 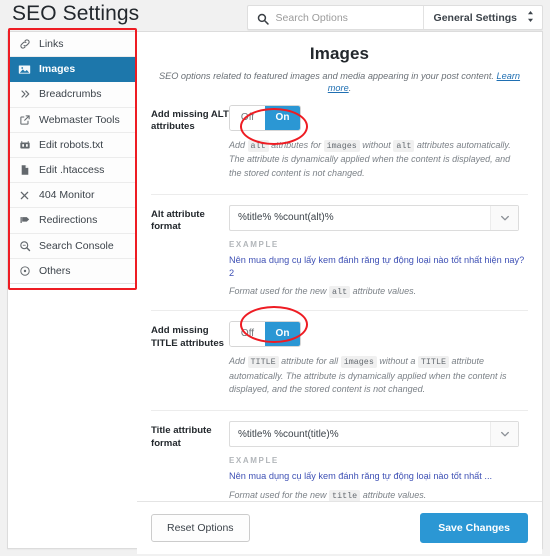 What do you see at coordinates (24, 195) in the screenshot?
I see `close-x-icon` at bounding box center [24, 195].